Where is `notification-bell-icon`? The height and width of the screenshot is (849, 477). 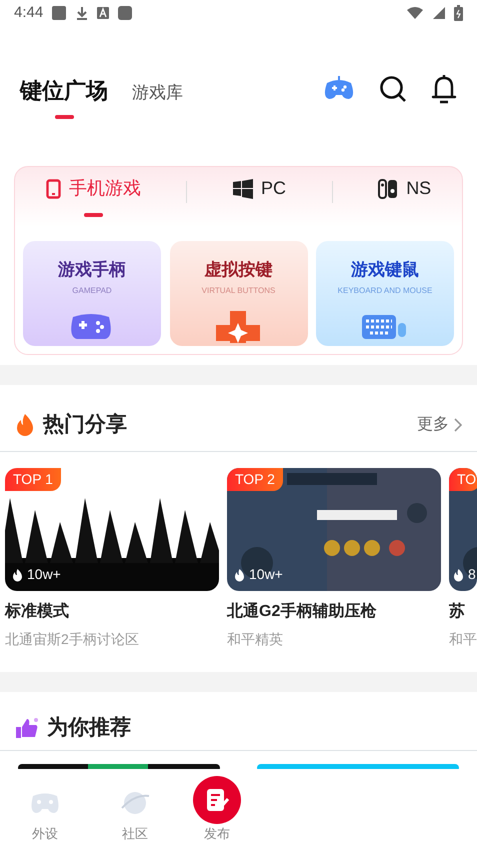 notification-bell-icon is located at coordinates (444, 89).